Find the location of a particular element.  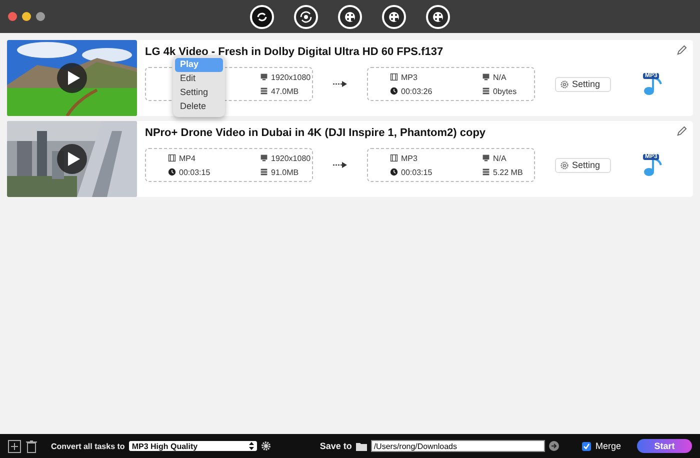

menu-item: Setting is located at coordinates (199, 93).